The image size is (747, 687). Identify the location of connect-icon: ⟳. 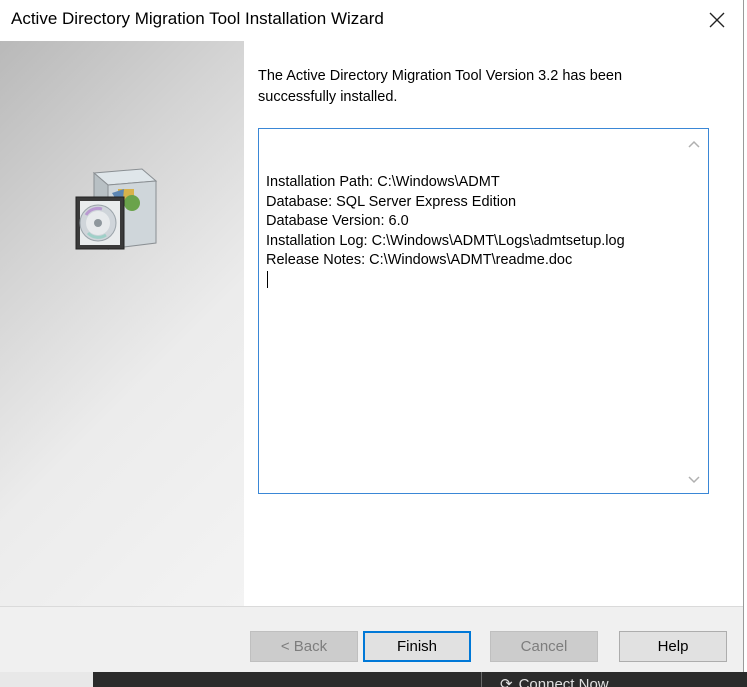
(506, 681).